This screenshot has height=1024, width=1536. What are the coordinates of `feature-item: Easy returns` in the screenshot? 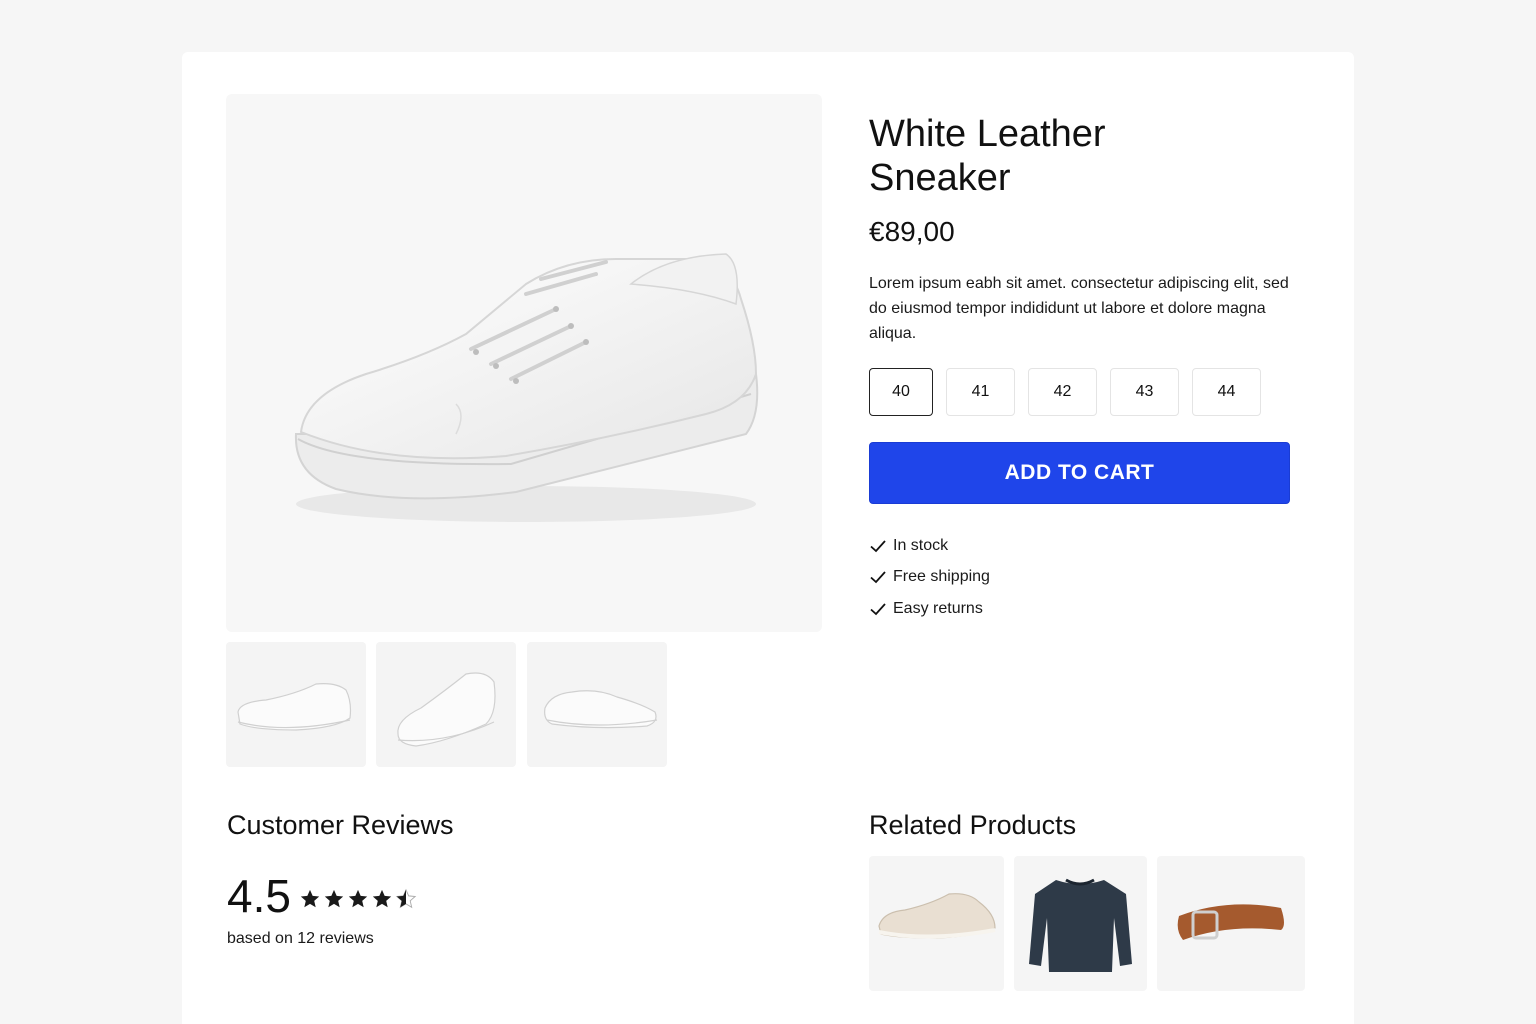 It's located at (929, 609).